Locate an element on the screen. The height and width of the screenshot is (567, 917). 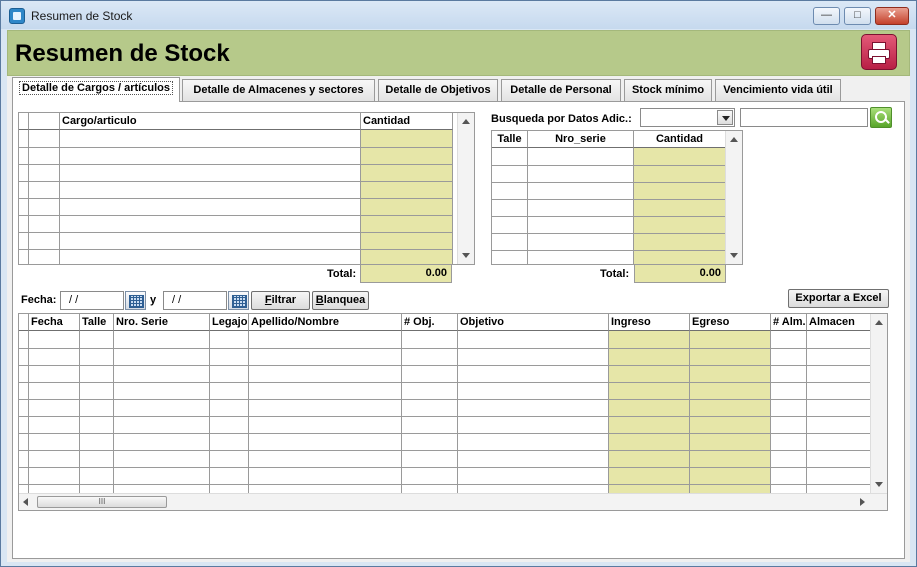
date-from-input: / / is located at coordinates (92, 300).